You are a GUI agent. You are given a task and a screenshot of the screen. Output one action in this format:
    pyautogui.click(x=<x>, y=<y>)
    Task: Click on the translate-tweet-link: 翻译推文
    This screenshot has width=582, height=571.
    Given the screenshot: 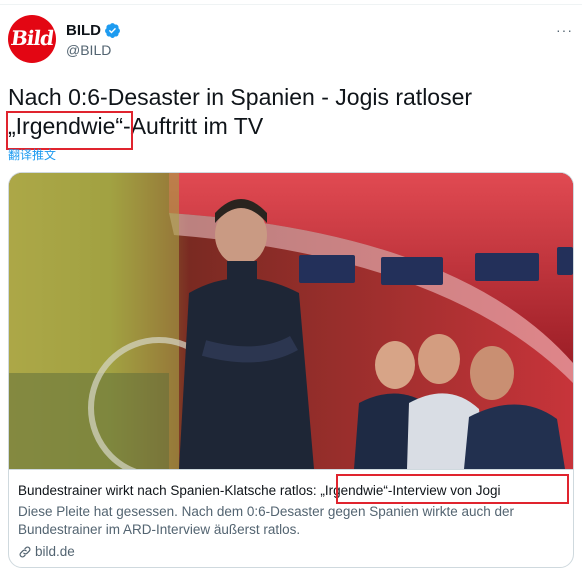 What is the action you would take?
    pyautogui.click(x=32, y=154)
    